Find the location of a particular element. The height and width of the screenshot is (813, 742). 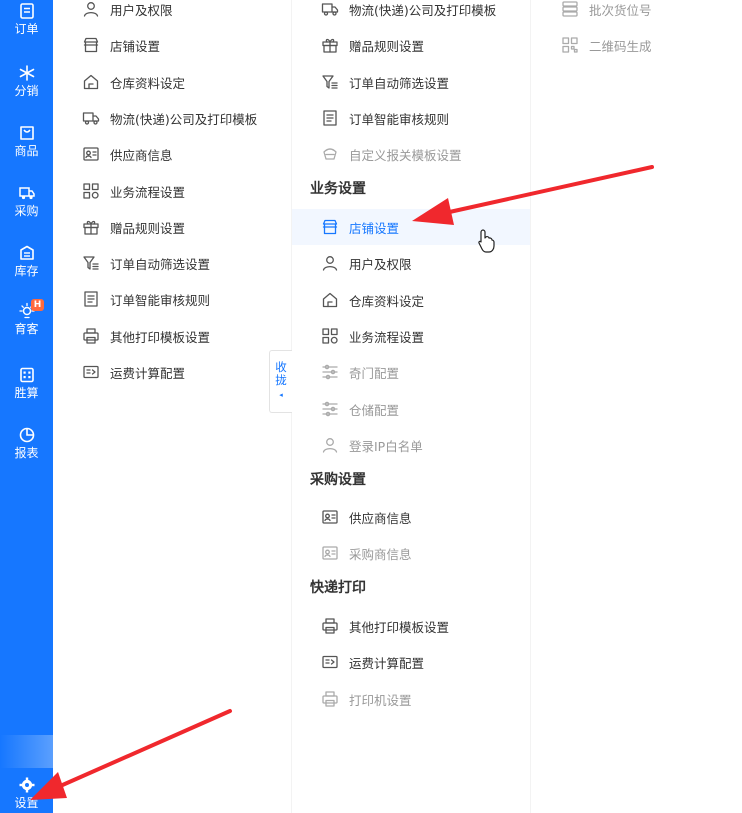

customer-bulb-icon is located at coordinates (26, 311).